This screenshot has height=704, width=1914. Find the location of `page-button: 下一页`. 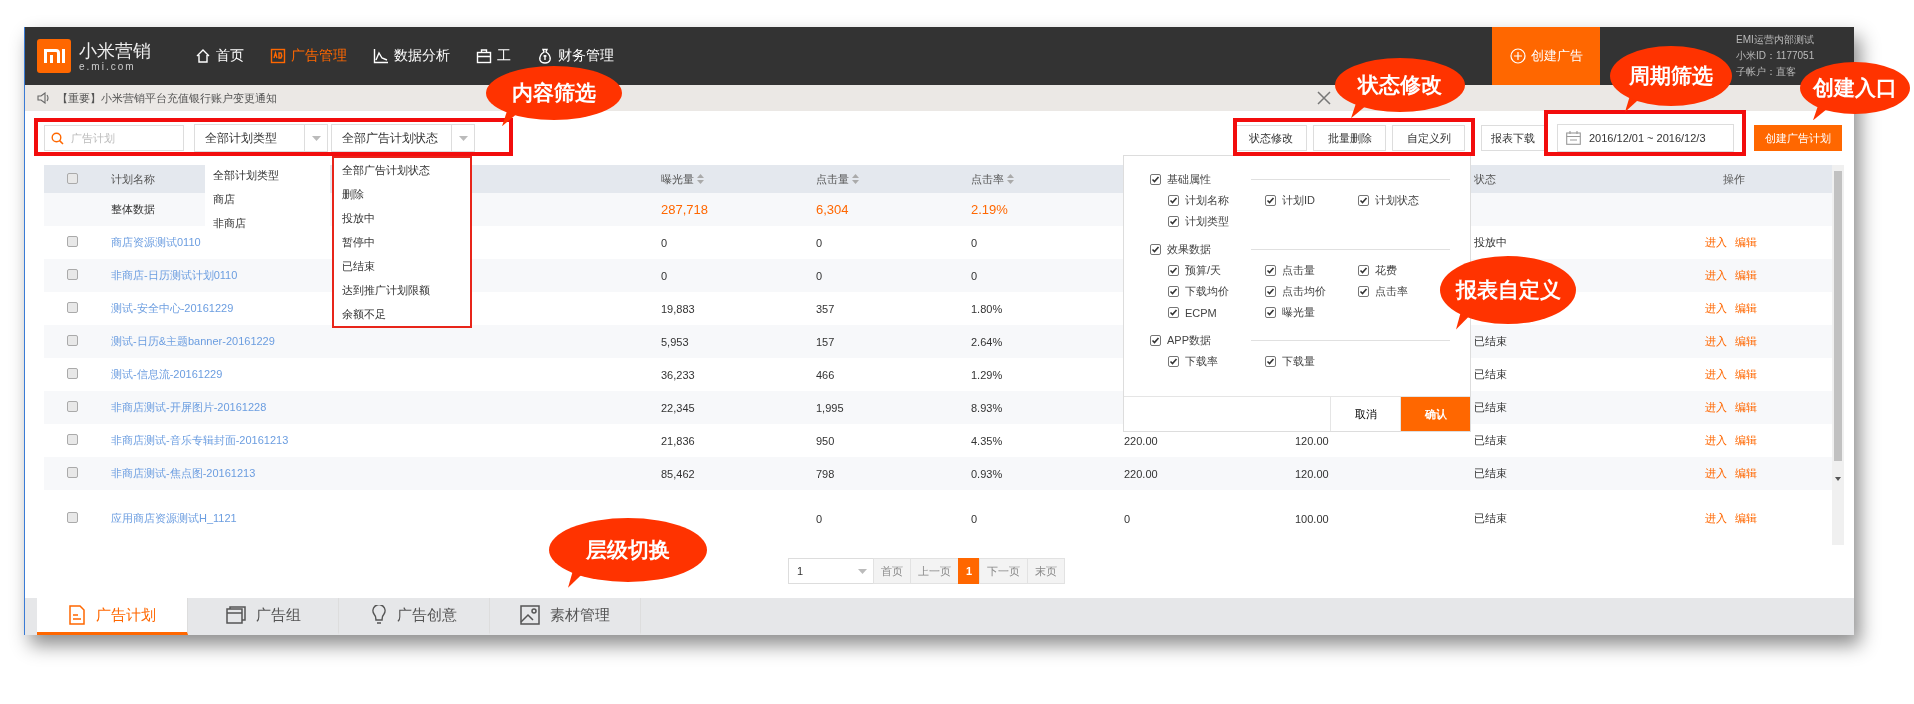

page-button: 下一页 is located at coordinates (1004, 571).